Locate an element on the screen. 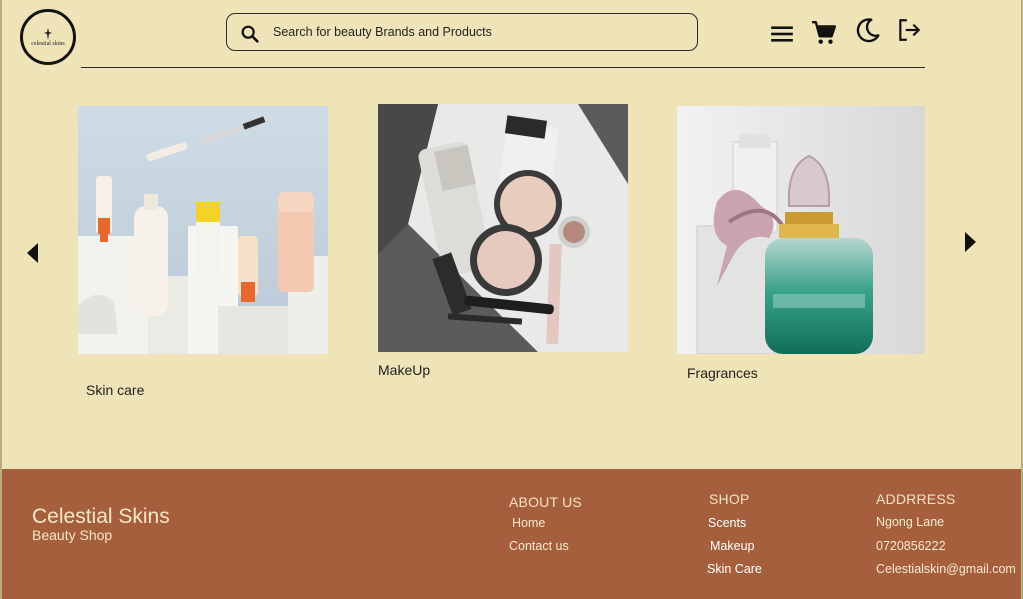 The image size is (1023, 599). logo-text: celestial skins is located at coordinates (48, 43).